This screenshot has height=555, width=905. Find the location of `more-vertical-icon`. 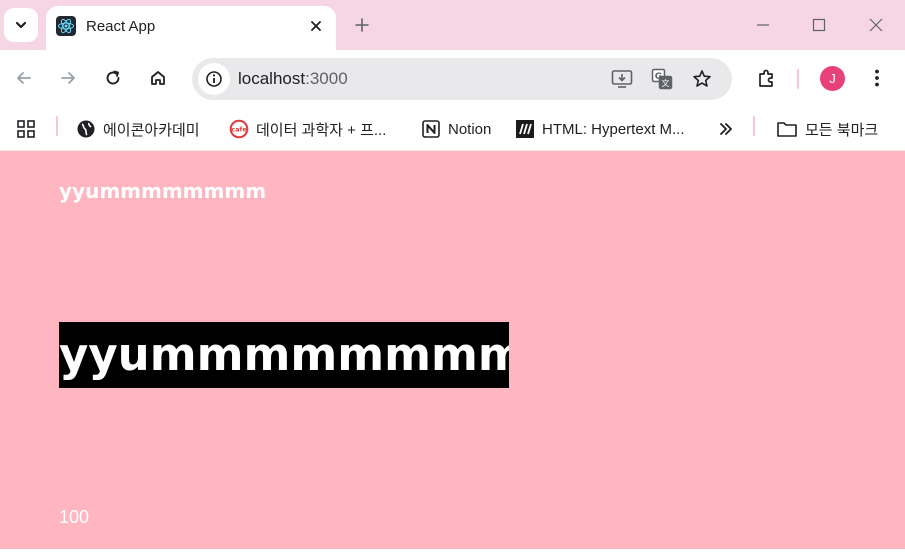

more-vertical-icon is located at coordinates (877, 78).